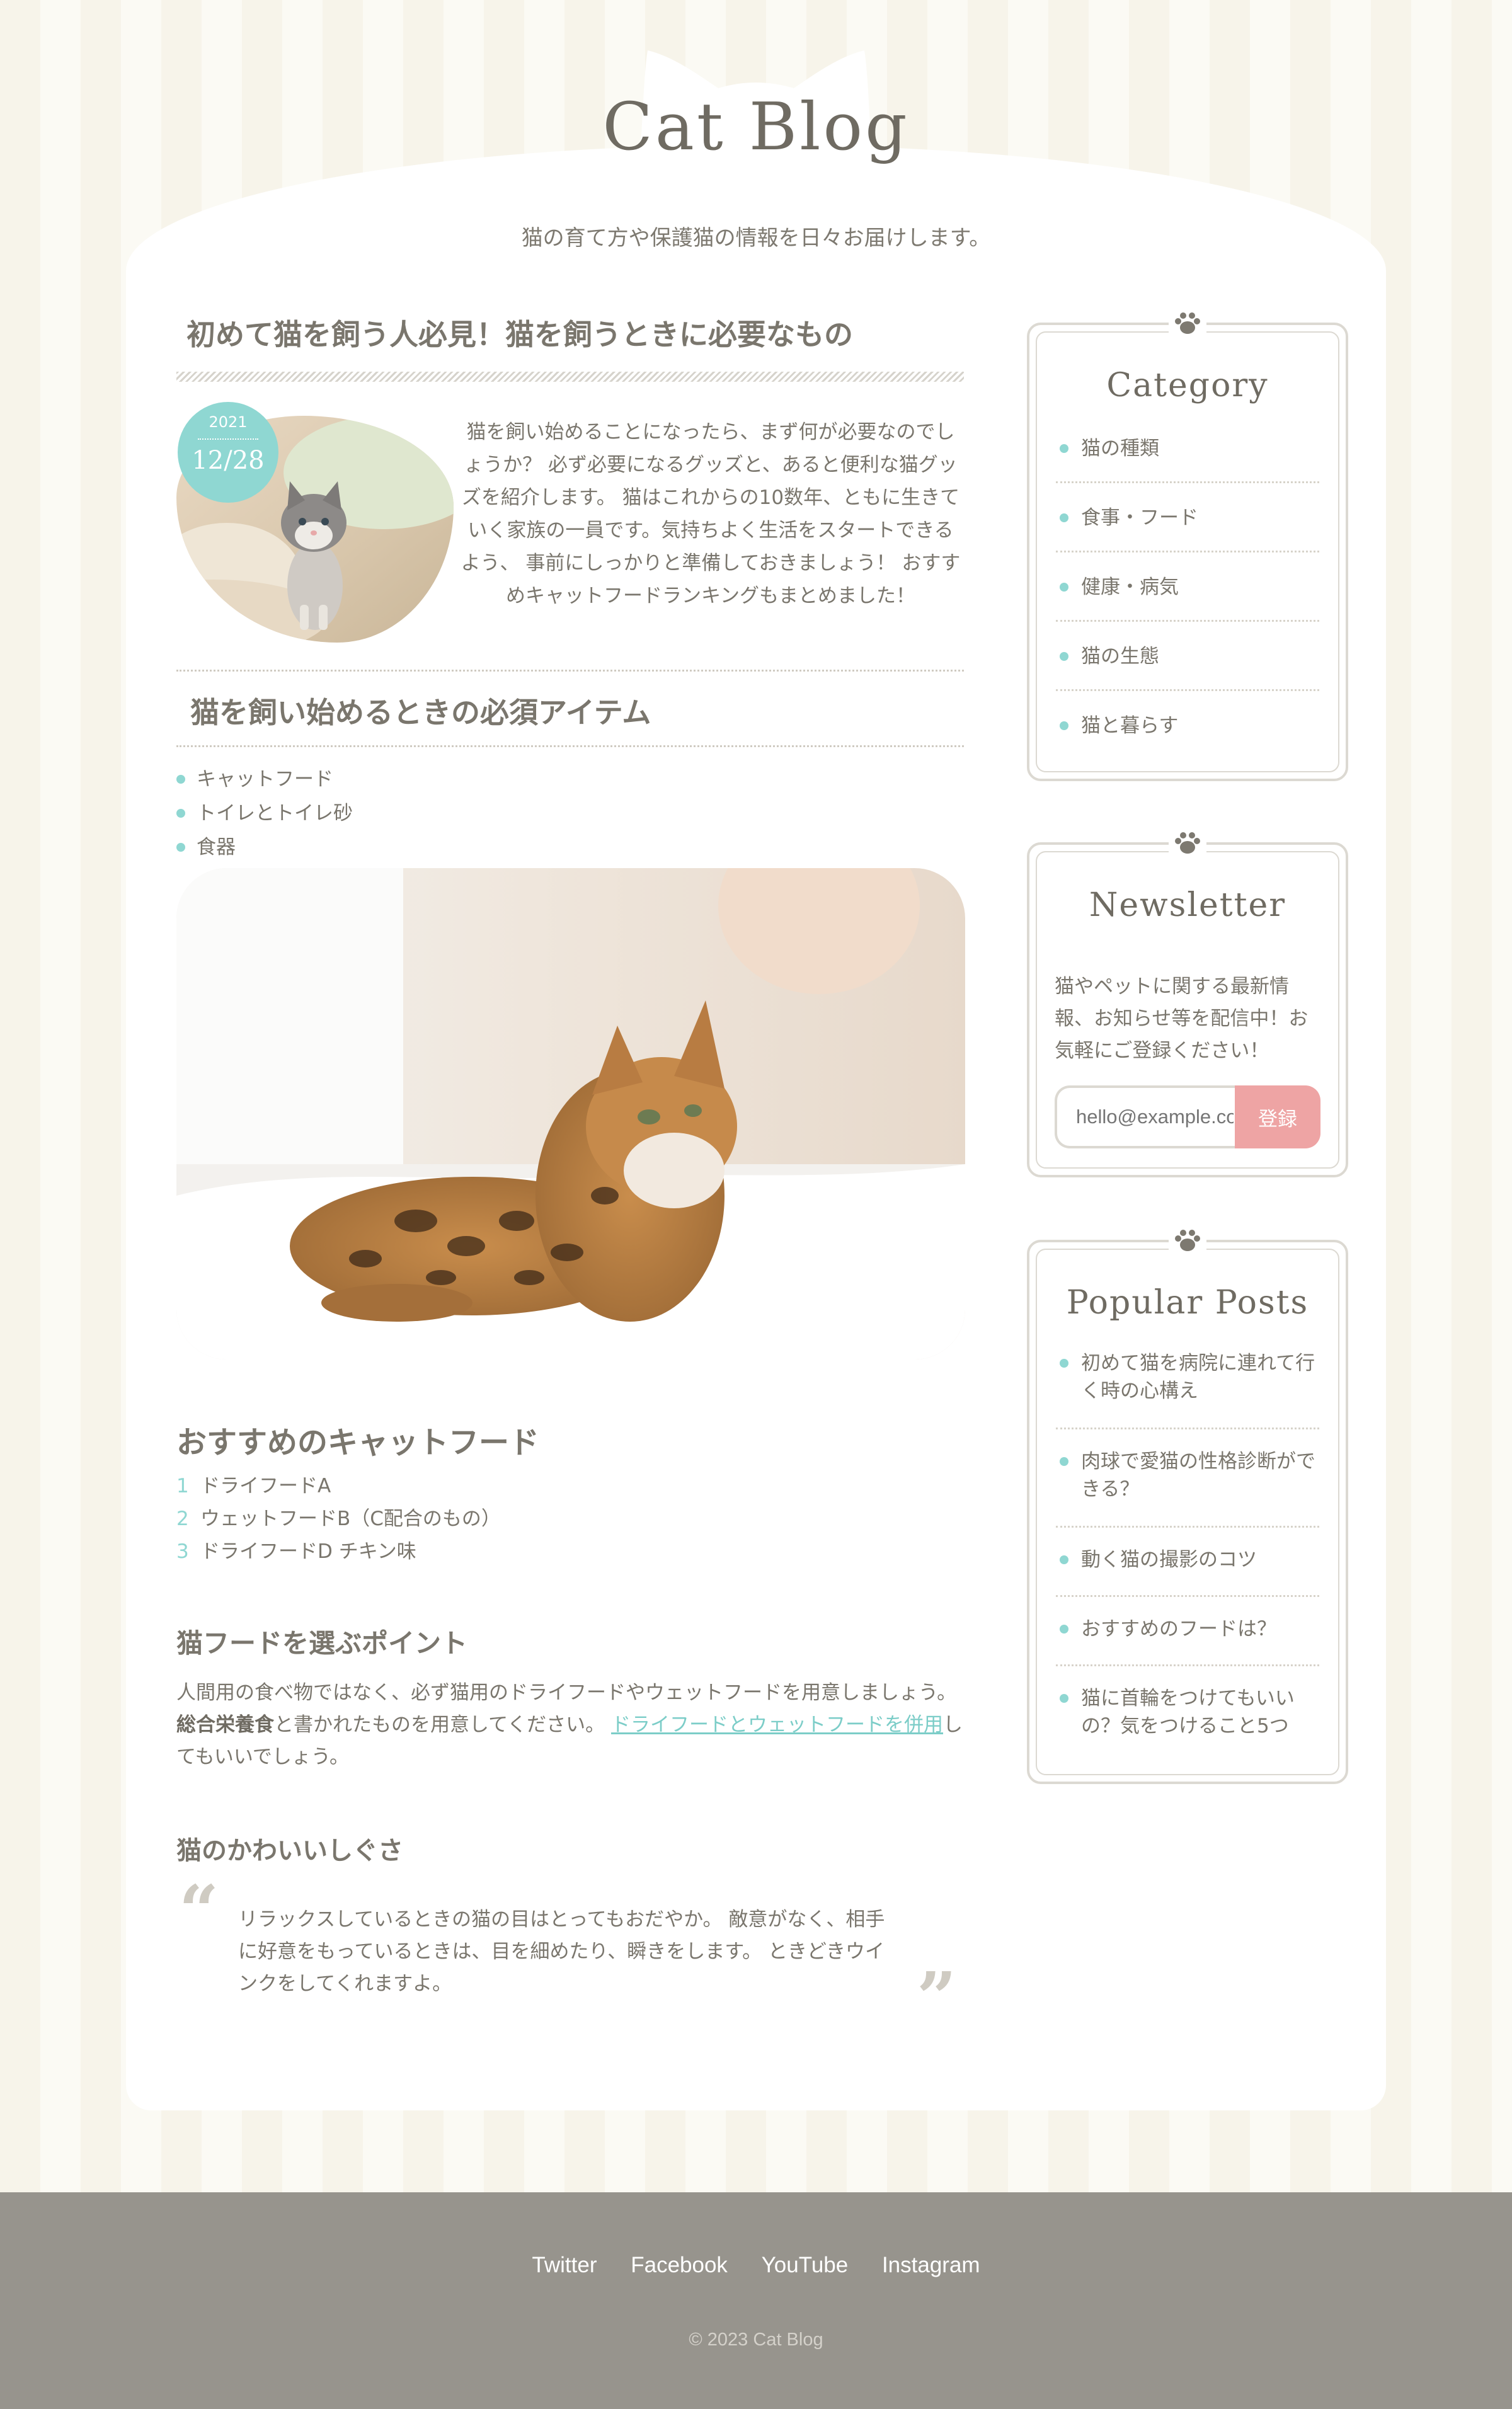 This screenshot has height=2409, width=1512. What do you see at coordinates (566, 1692) in the screenshot?
I see `paragraph-text: 人間用の食べ物ではなく、必ず猫用のドライフードやウェットフードを用意しましょう。` at bounding box center [566, 1692].